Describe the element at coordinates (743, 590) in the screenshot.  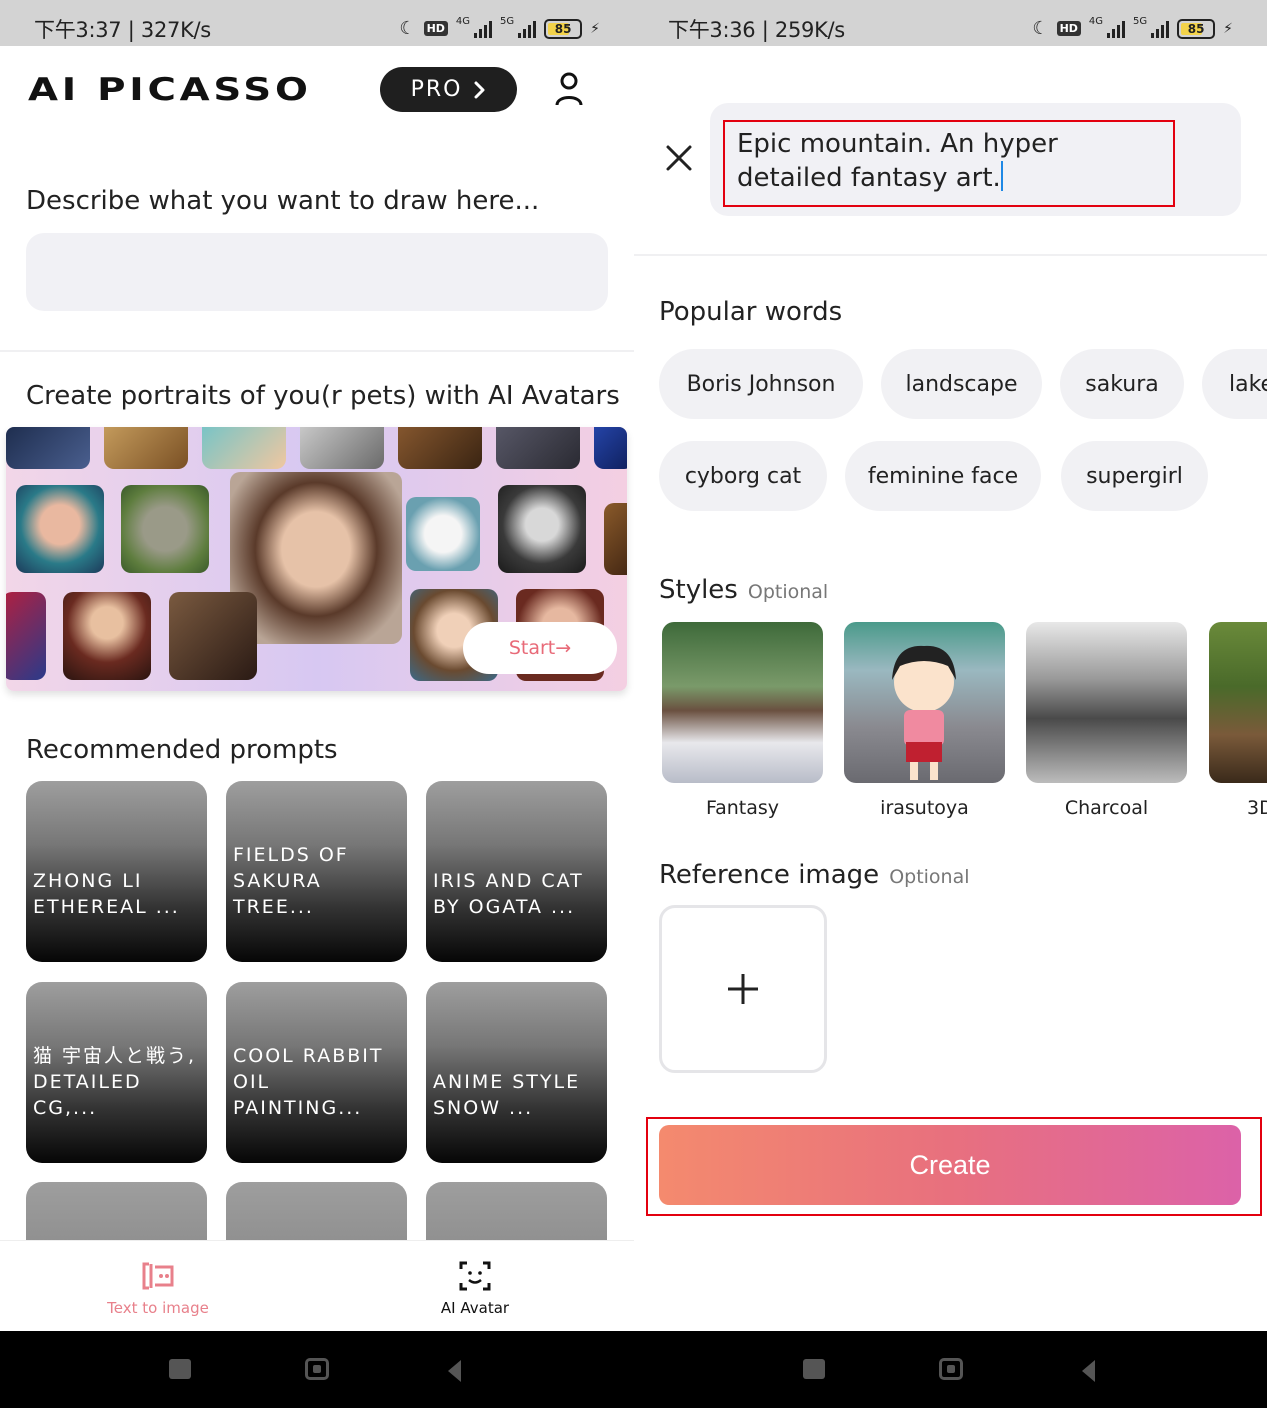
I see `styles-heading: Styles Optional` at that location.